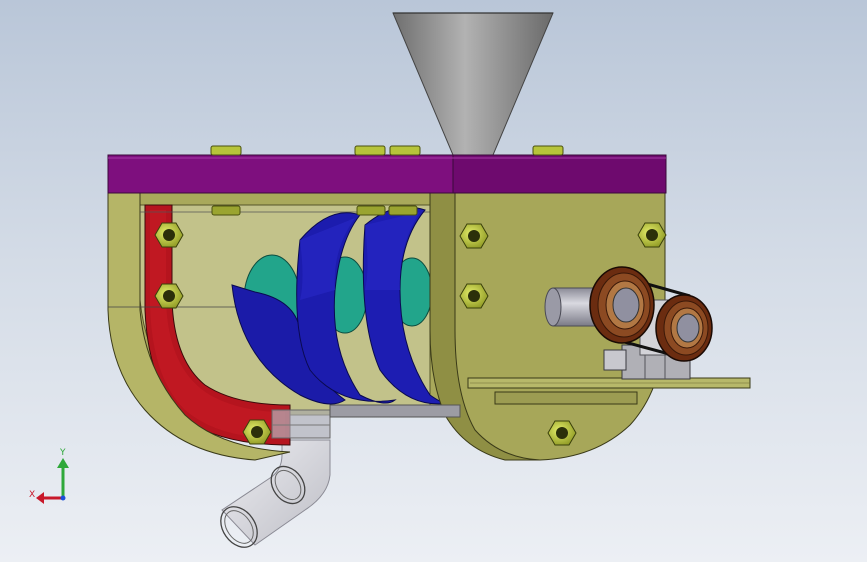 The height and width of the screenshot is (562, 867). What do you see at coordinates (622, 305) in the screenshot?
I see `large-pulley-icon` at bounding box center [622, 305].